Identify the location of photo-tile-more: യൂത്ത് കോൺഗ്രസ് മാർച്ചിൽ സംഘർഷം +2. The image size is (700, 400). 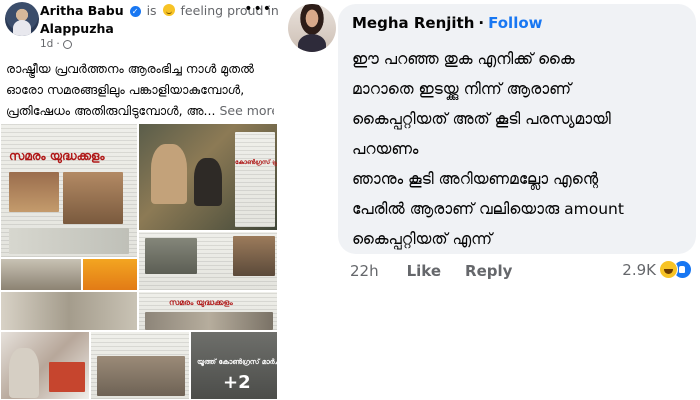
(234, 365).